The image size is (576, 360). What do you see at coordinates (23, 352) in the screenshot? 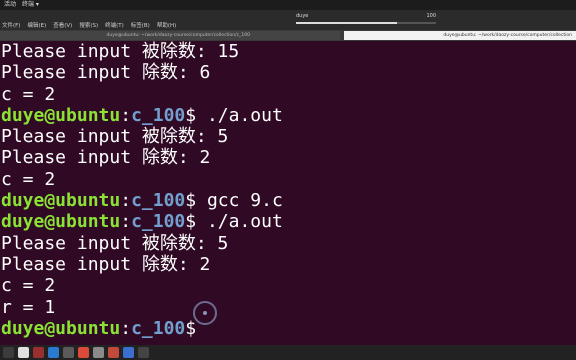
I see `files-icon` at bounding box center [23, 352].